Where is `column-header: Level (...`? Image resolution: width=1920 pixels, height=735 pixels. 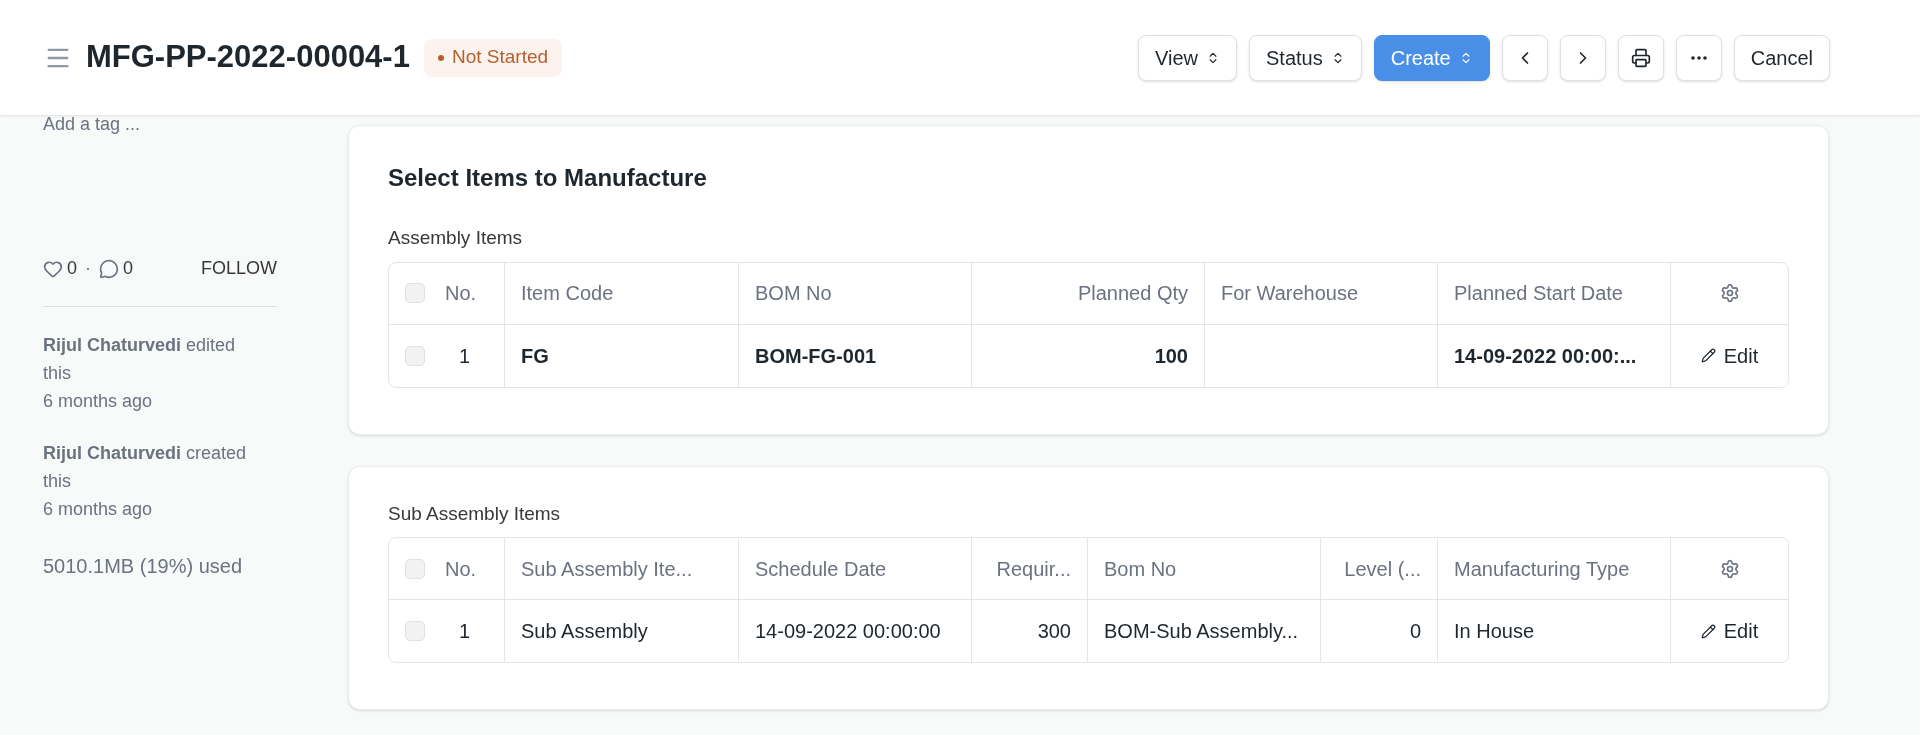
column-header: Level (... is located at coordinates (1382, 569).